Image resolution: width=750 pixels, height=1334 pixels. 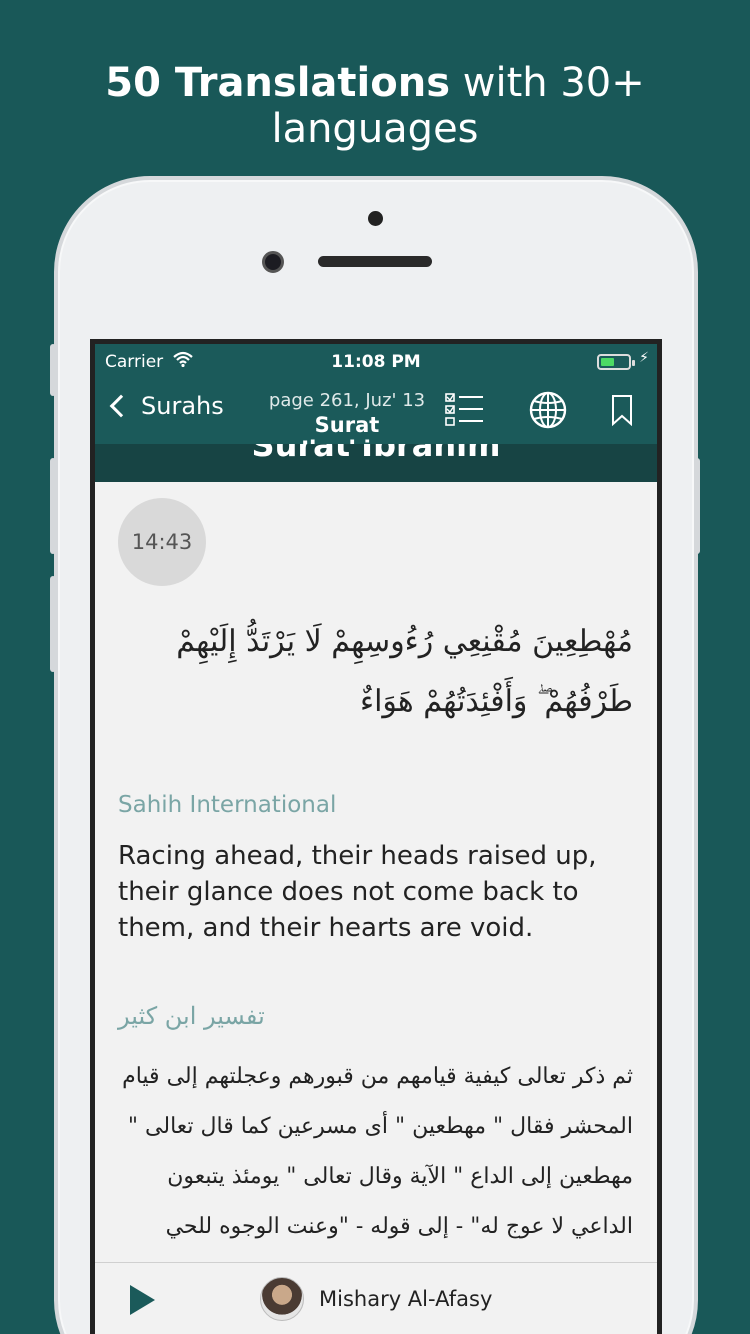 I want to click on back-button: Surahs, so click(x=165, y=406).